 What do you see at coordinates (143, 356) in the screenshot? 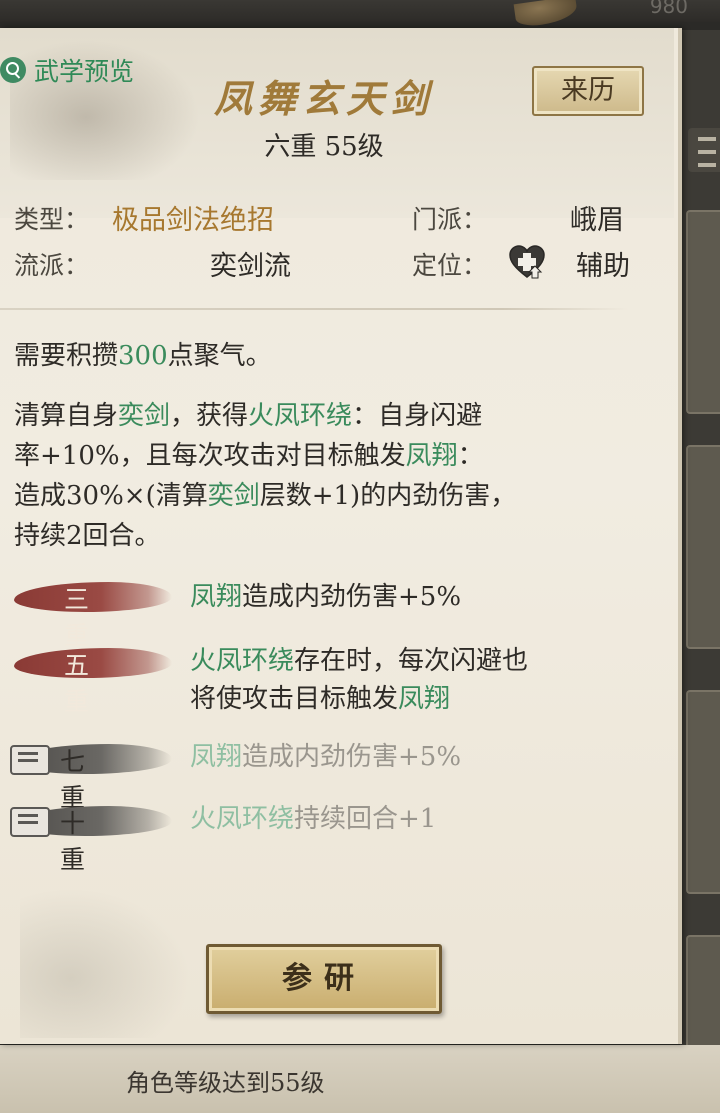
I see `energy-requirement: 需要积攒300点聚气。` at bounding box center [143, 356].